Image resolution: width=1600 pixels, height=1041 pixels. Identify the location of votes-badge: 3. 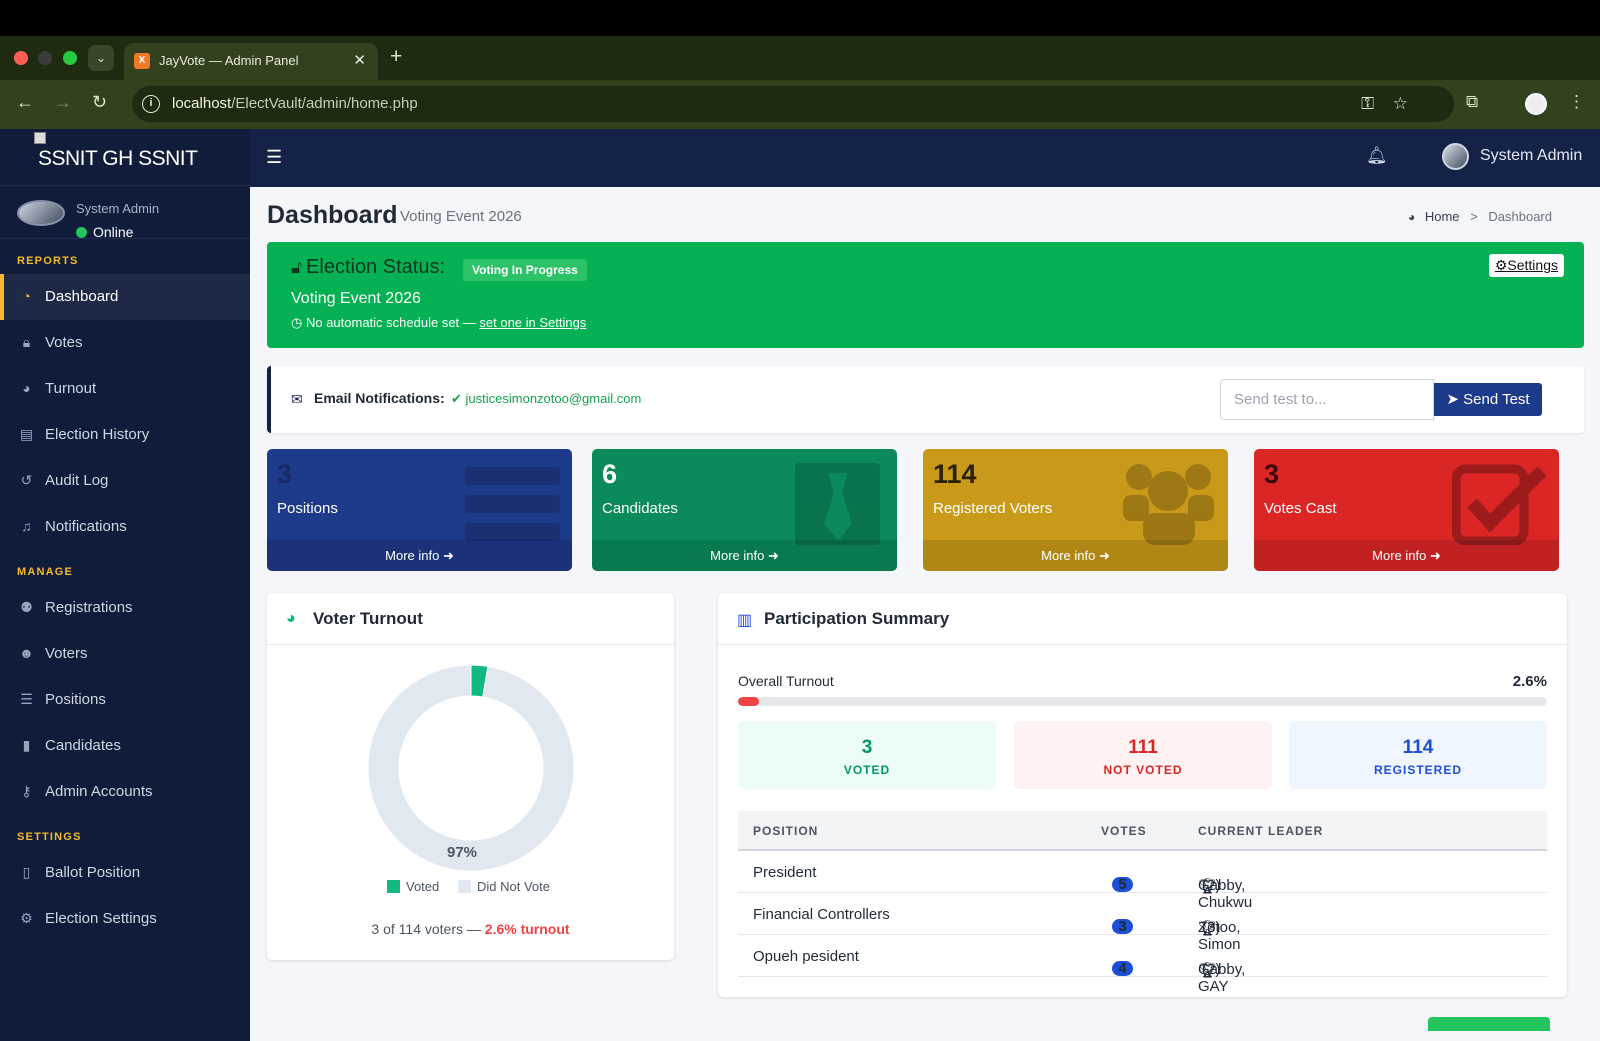
(1122, 926).